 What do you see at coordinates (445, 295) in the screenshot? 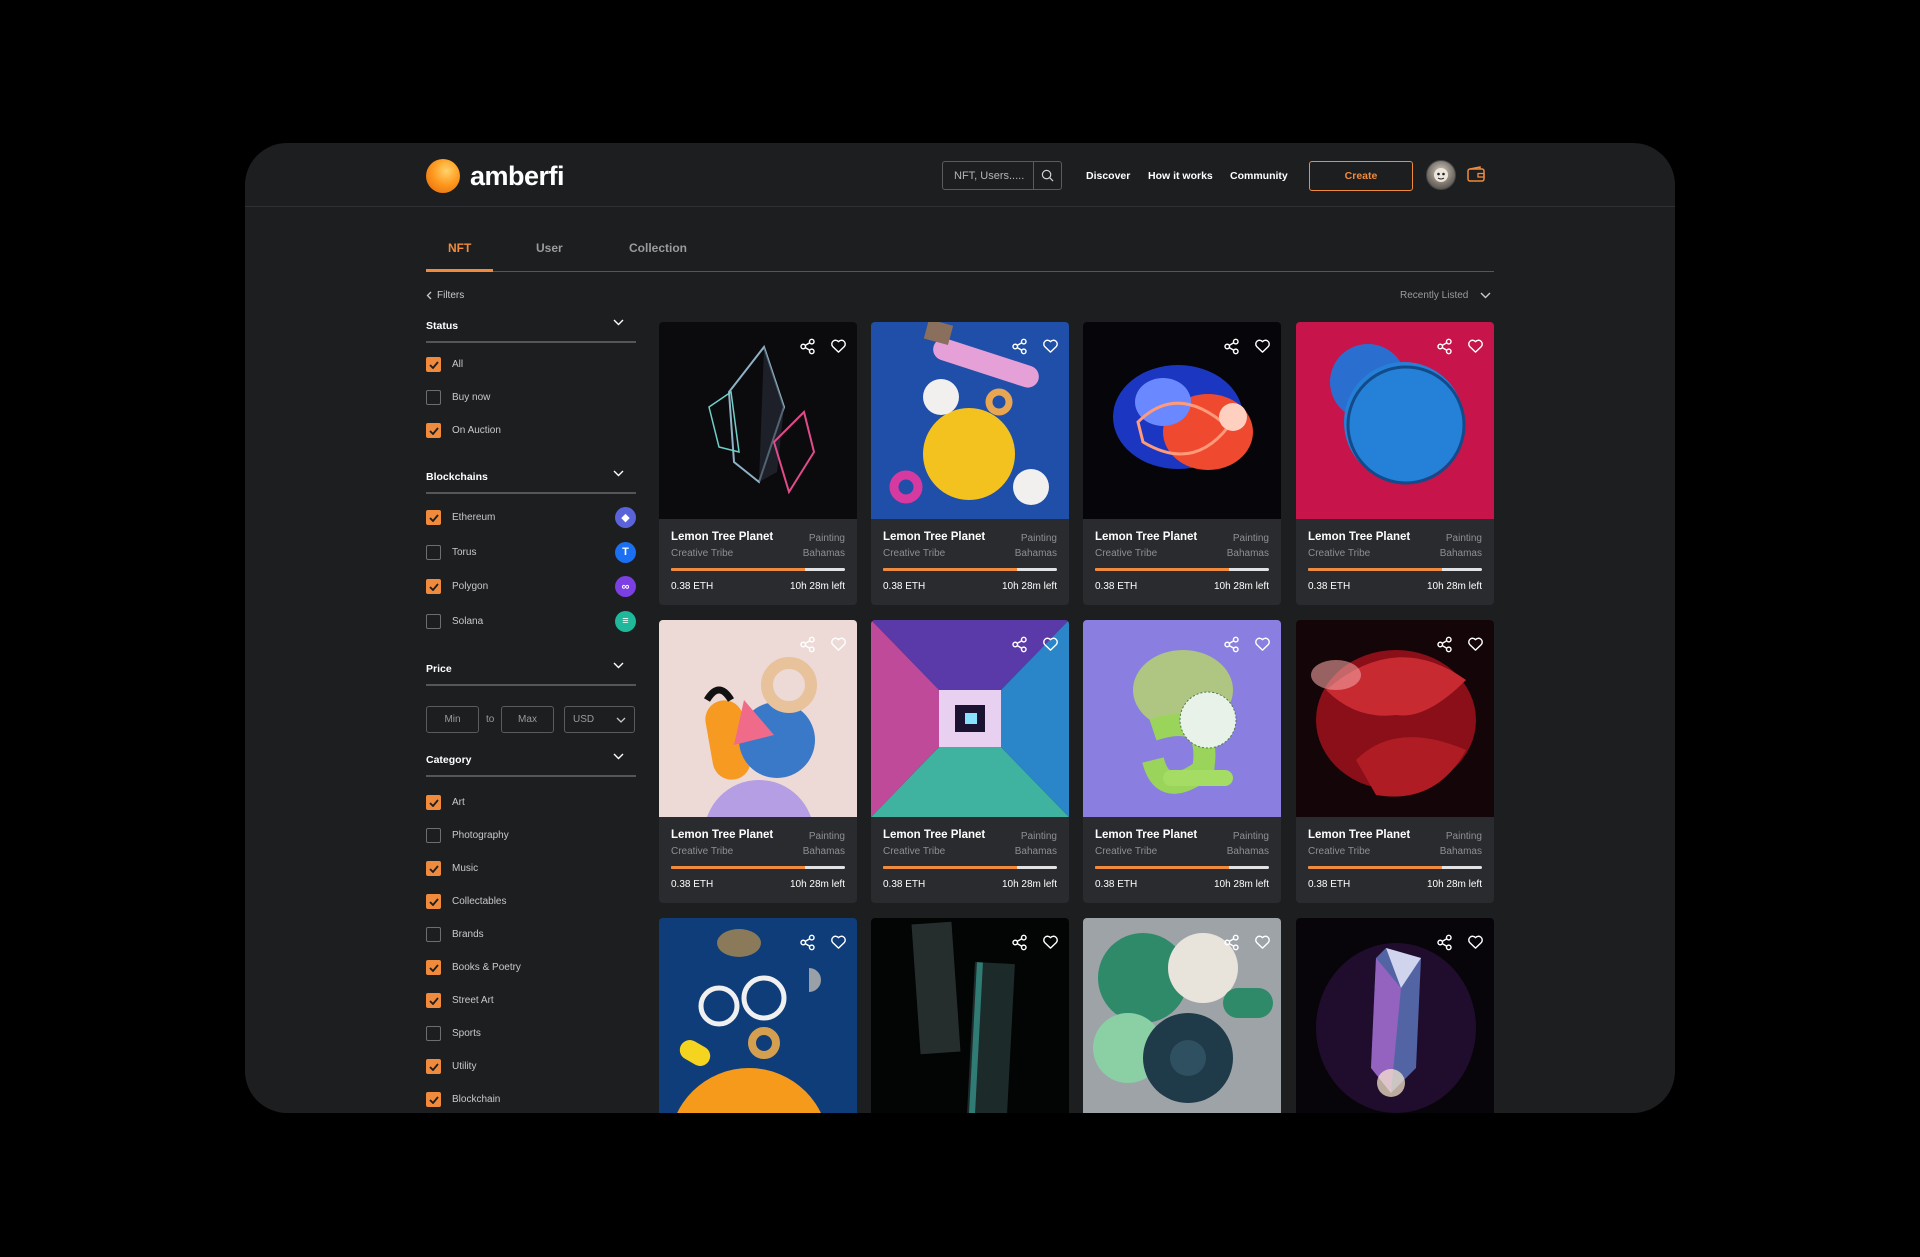
I see `filters-toggle: Filters` at bounding box center [445, 295].